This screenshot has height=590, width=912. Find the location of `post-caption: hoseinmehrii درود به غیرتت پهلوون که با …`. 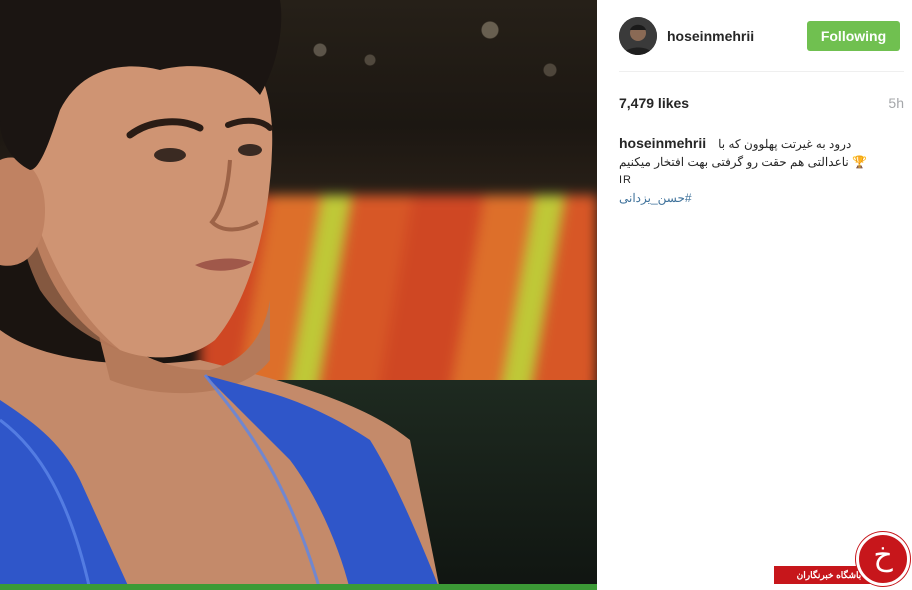

post-caption: hoseinmehrii درود به غیرتت پهلوون که با … is located at coordinates (763, 170).